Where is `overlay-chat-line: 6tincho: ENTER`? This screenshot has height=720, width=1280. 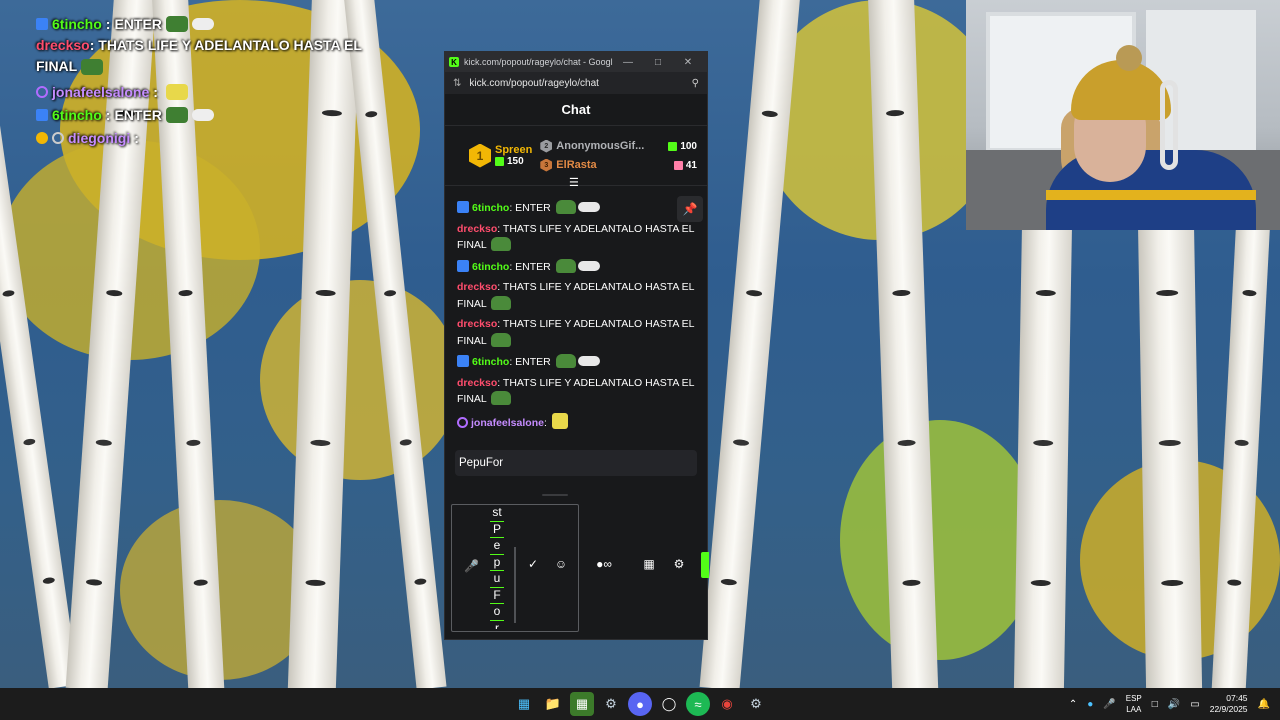
overlay-chat-line: 6tincho: ENTER is located at coordinates (201, 23).